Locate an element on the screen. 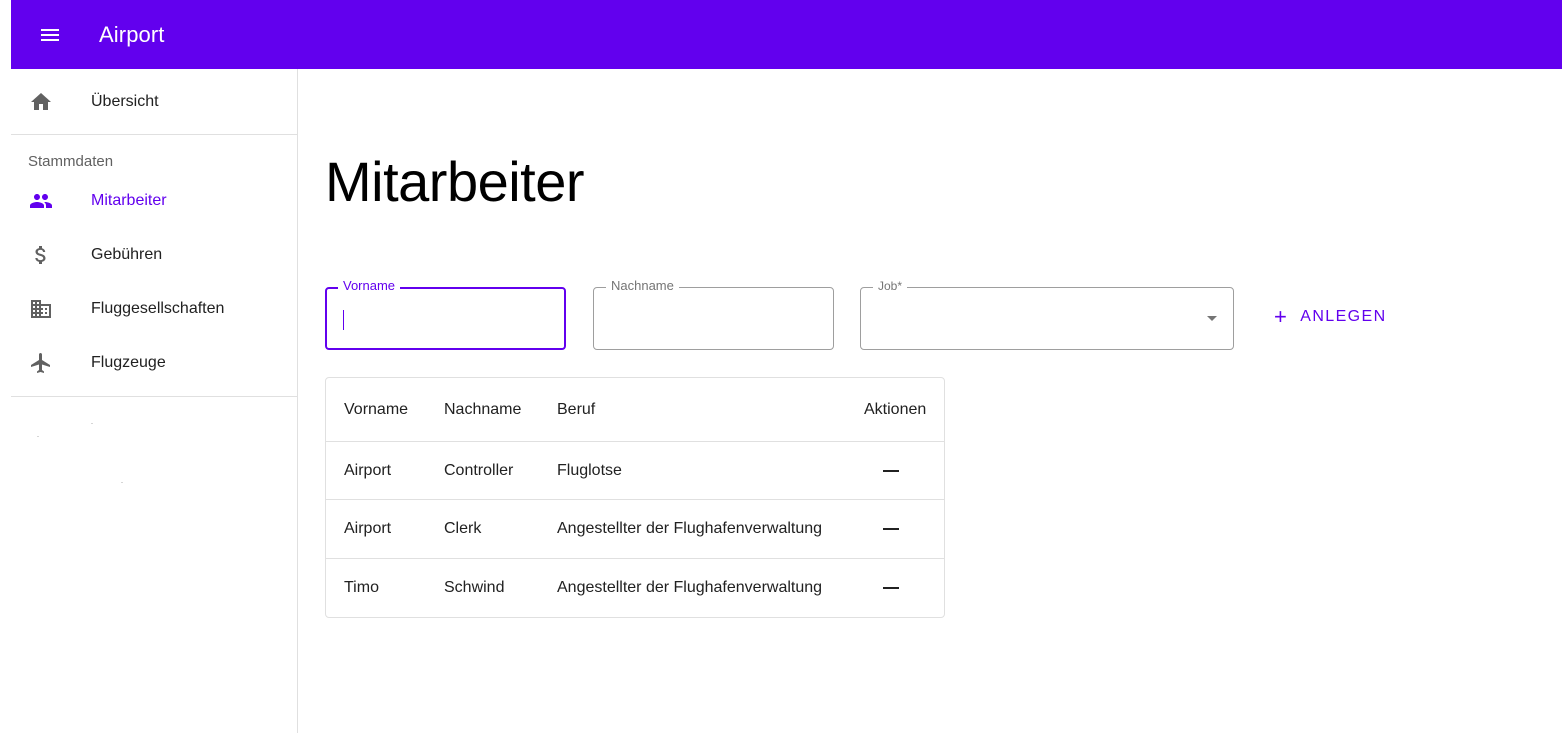 The image size is (1562, 733). cell-firstname: Timo is located at coordinates (361, 587).